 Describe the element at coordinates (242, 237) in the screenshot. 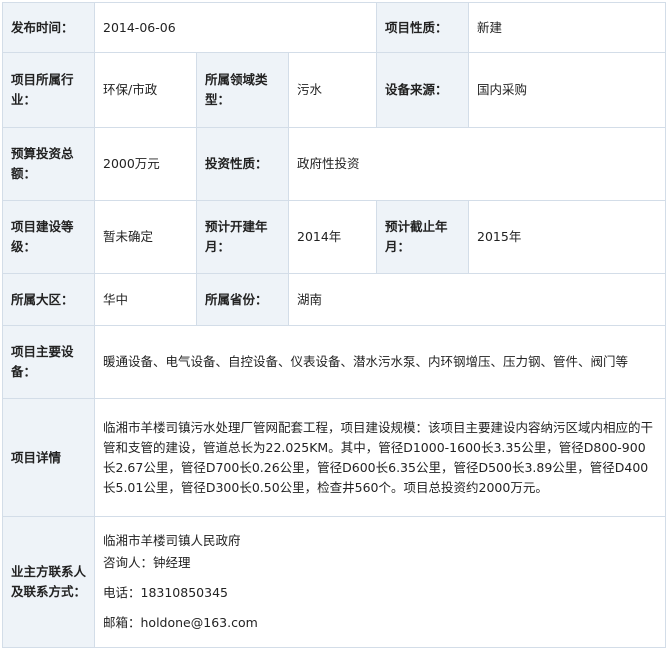

I see `start-year-label: 预计开建年月：` at that location.